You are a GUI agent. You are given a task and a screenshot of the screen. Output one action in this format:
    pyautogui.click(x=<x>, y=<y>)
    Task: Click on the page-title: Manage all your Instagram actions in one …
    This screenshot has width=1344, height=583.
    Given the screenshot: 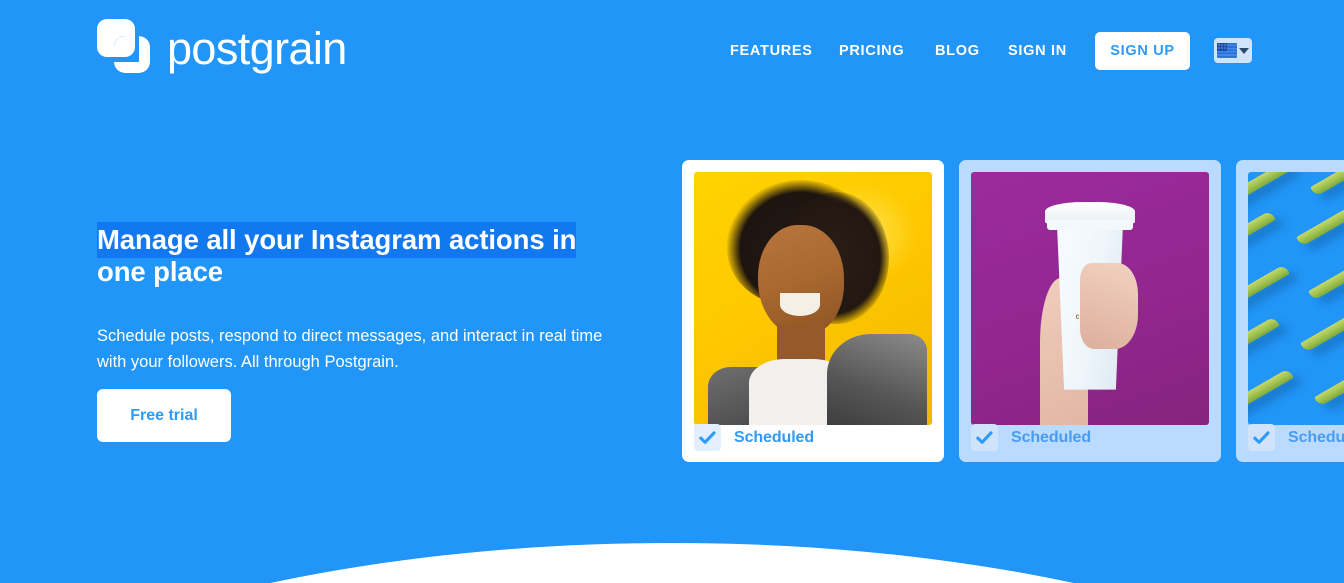 What is the action you would take?
    pyautogui.click(x=357, y=255)
    